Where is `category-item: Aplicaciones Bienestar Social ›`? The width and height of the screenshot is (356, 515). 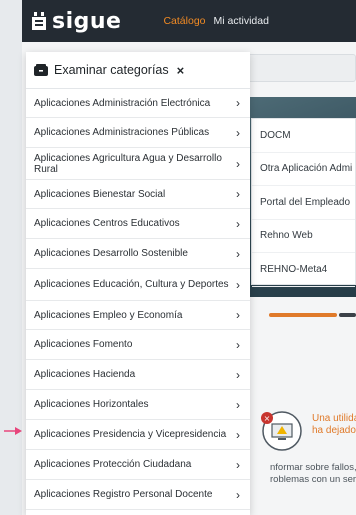
category-item: Aplicaciones Bienestar Social › is located at coordinates (138, 194).